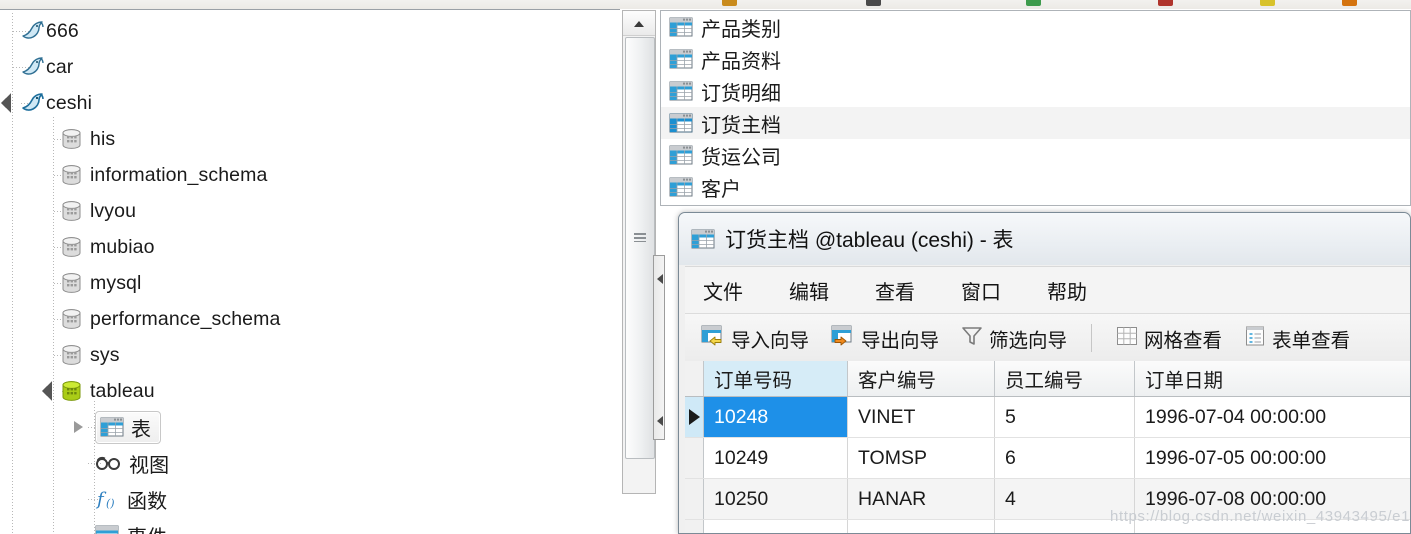 This screenshot has height=534, width=1411. What do you see at coordinates (113, 210) in the screenshot?
I see `tree-item-label: lvyou` at bounding box center [113, 210].